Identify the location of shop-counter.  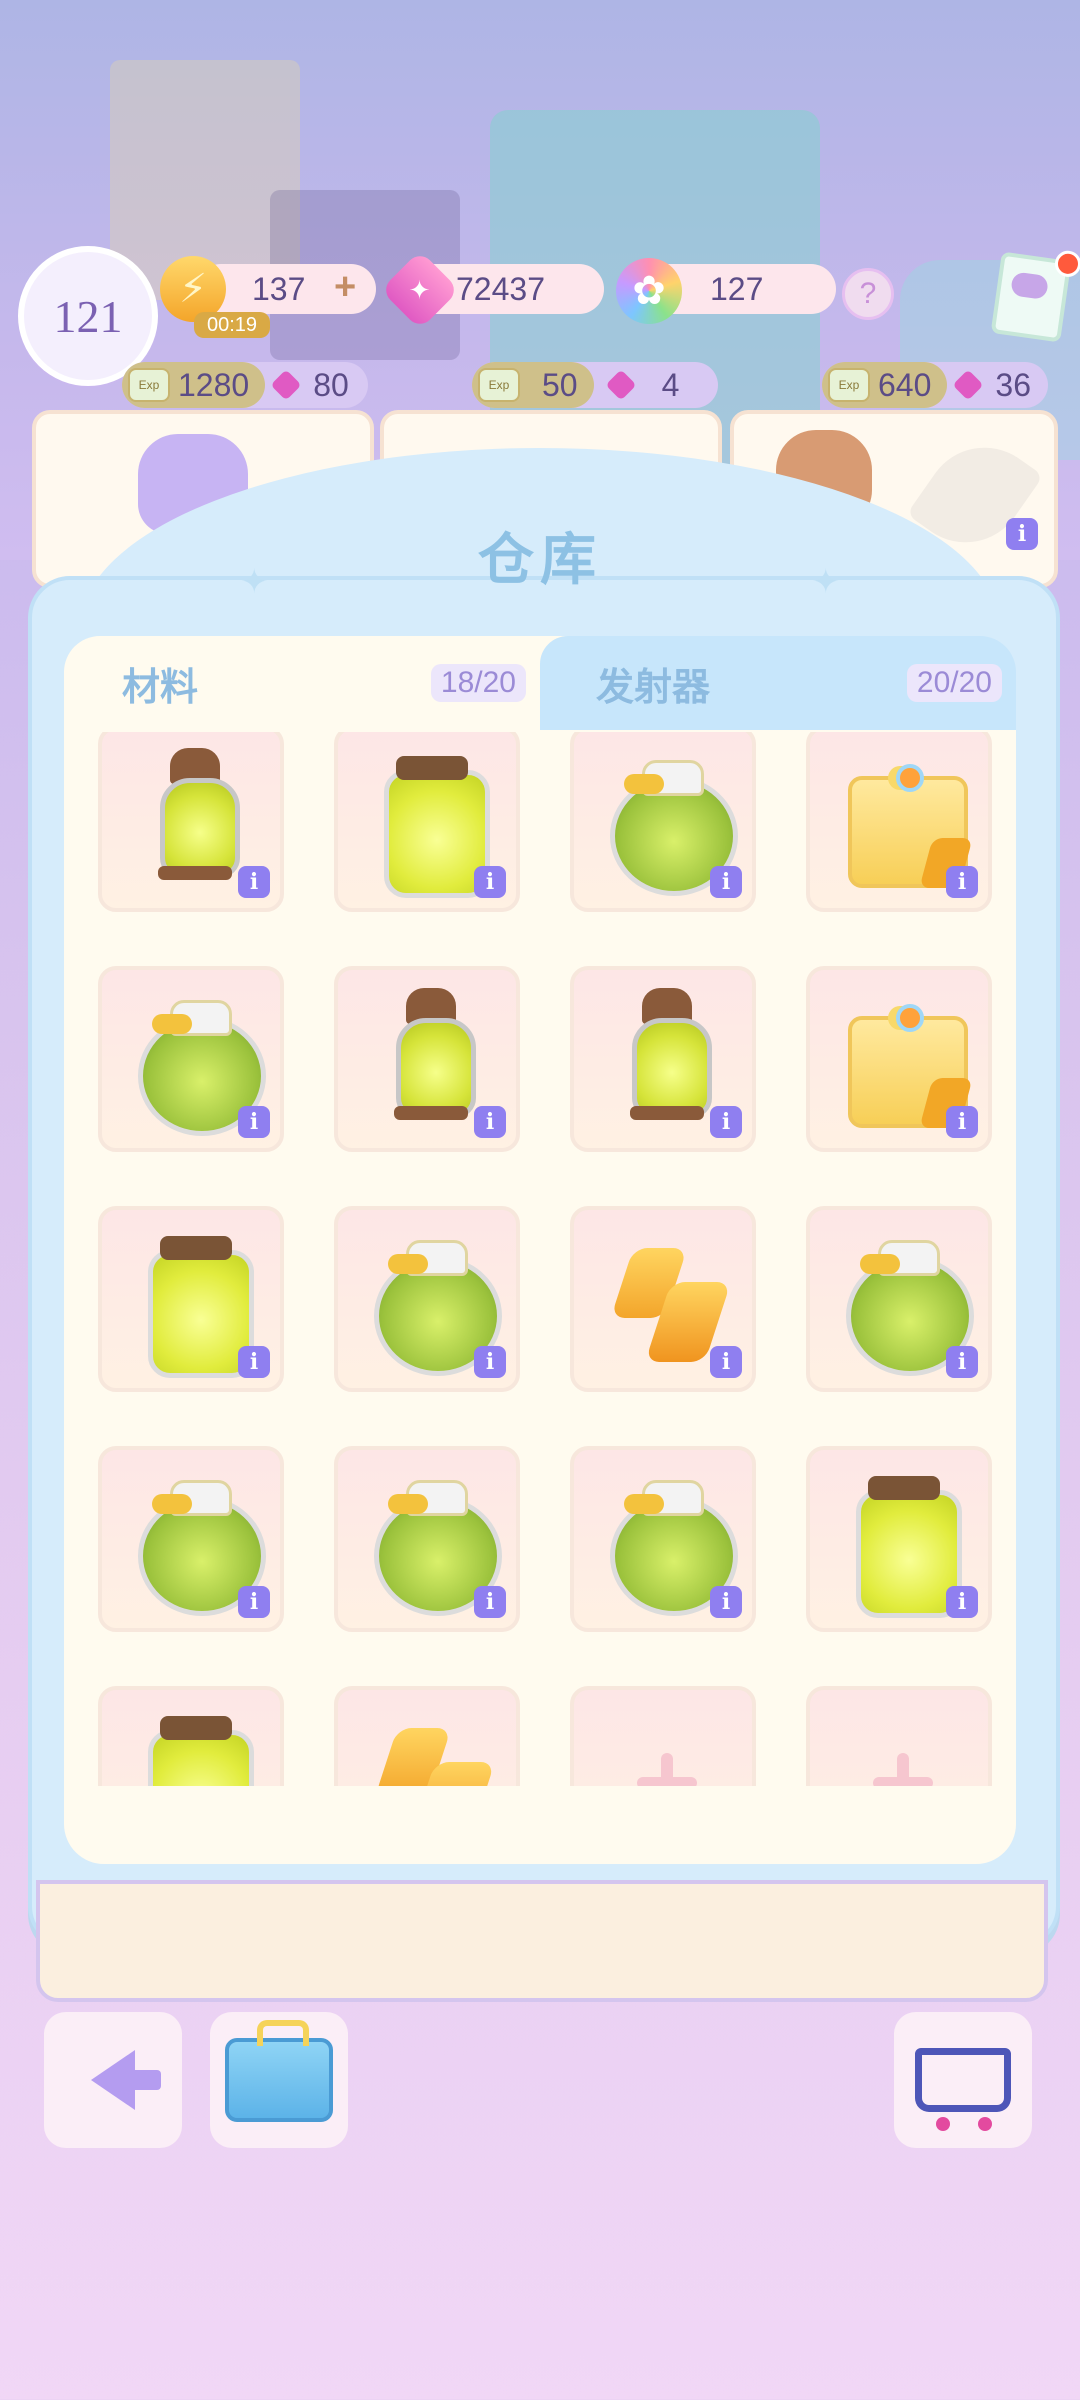
(542, 1941).